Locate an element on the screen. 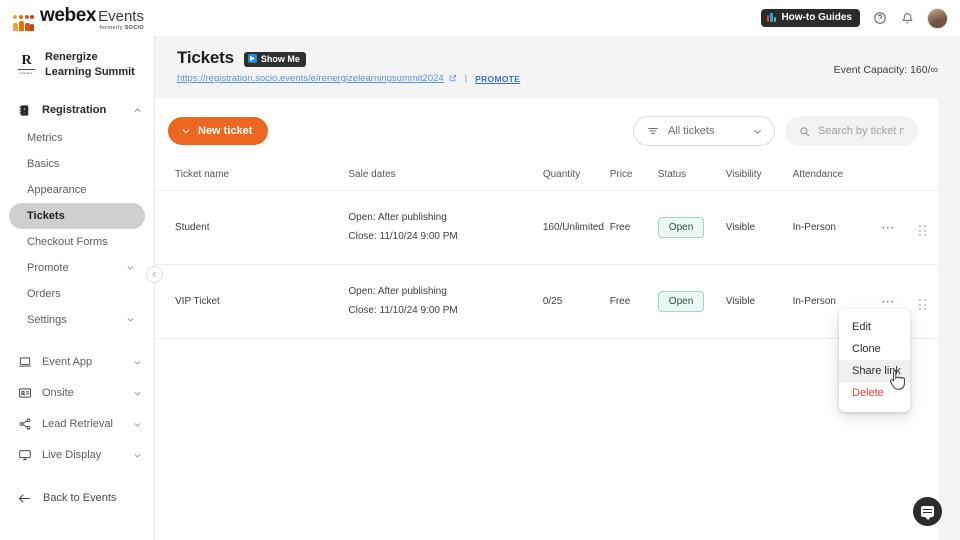 Image resolution: width=960 pixels, height=540 pixels. cell-ticket-name: Student is located at coordinates (252, 227).